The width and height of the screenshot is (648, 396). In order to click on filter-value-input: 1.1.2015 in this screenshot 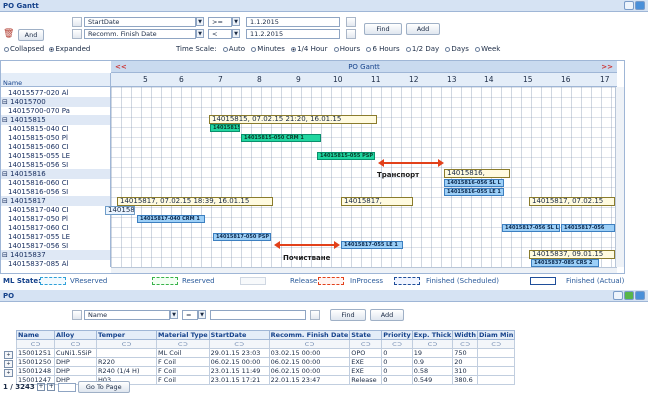, I will do `click(293, 22)`.